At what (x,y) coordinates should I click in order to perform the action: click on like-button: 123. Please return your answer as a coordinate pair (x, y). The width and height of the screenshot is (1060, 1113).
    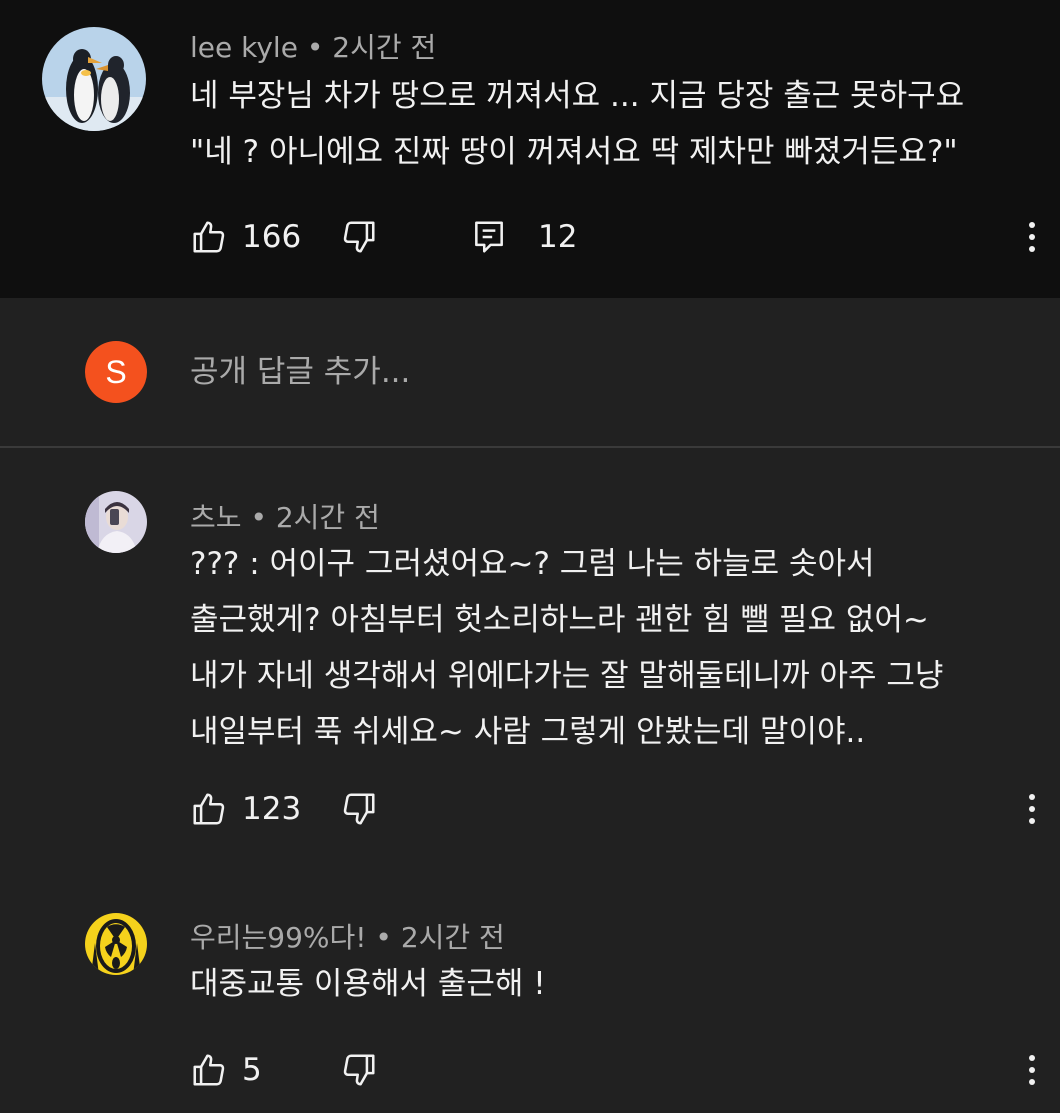
    Looking at the image, I should click on (245, 809).